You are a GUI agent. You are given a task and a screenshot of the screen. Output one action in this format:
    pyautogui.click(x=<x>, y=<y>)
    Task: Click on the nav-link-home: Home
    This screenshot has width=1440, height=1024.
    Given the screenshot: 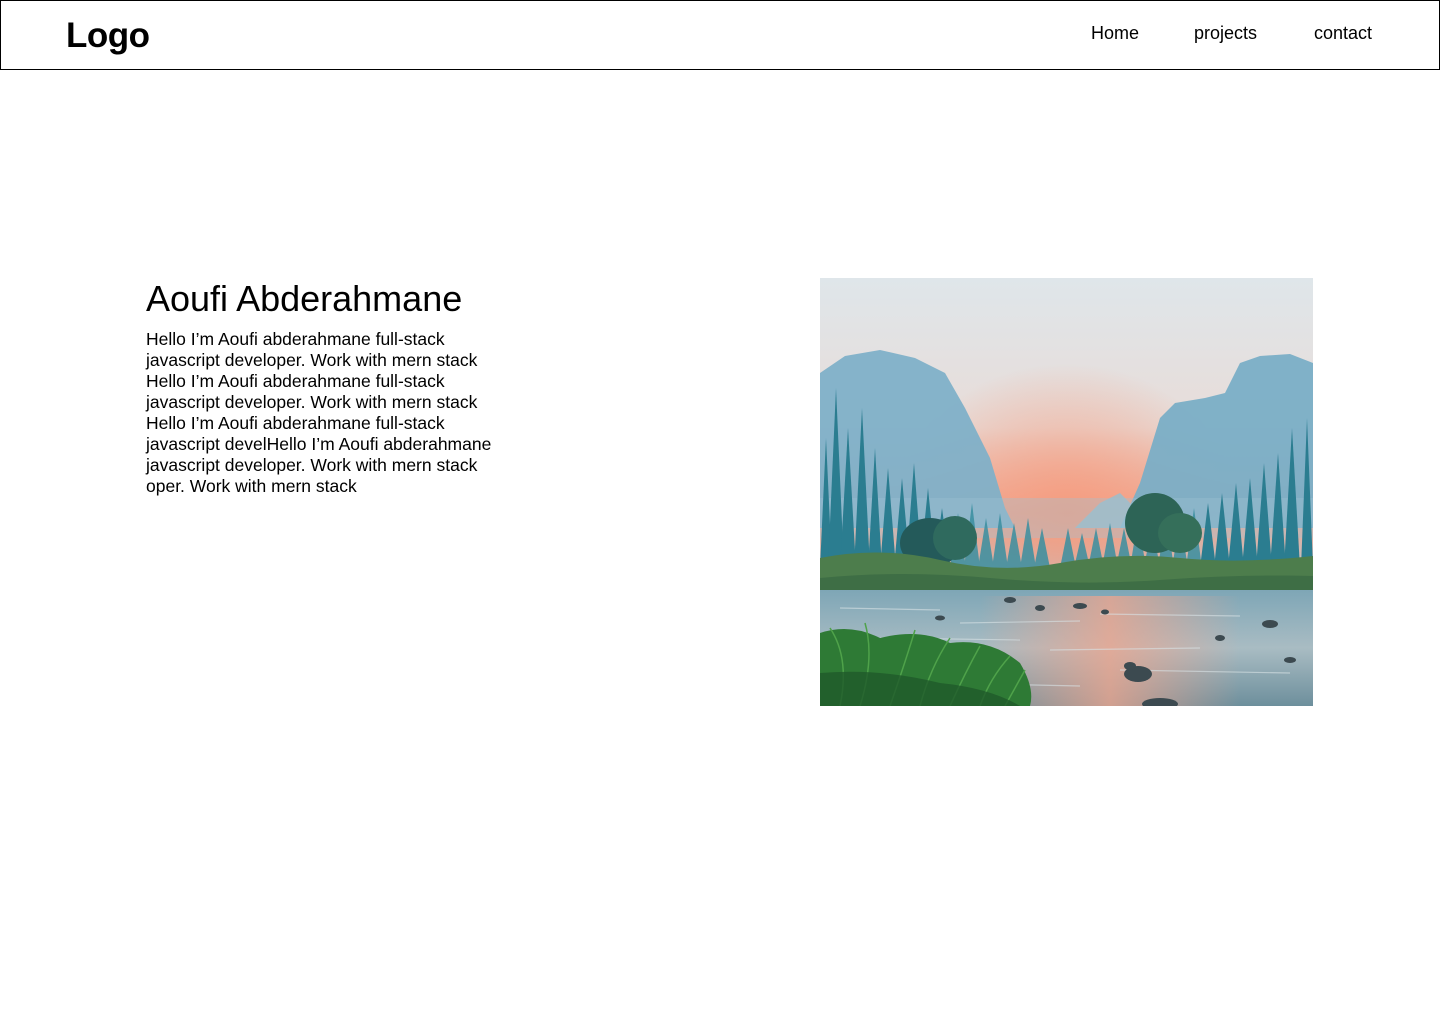 What is the action you would take?
    pyautogui.click(x=1115, y=33)
    